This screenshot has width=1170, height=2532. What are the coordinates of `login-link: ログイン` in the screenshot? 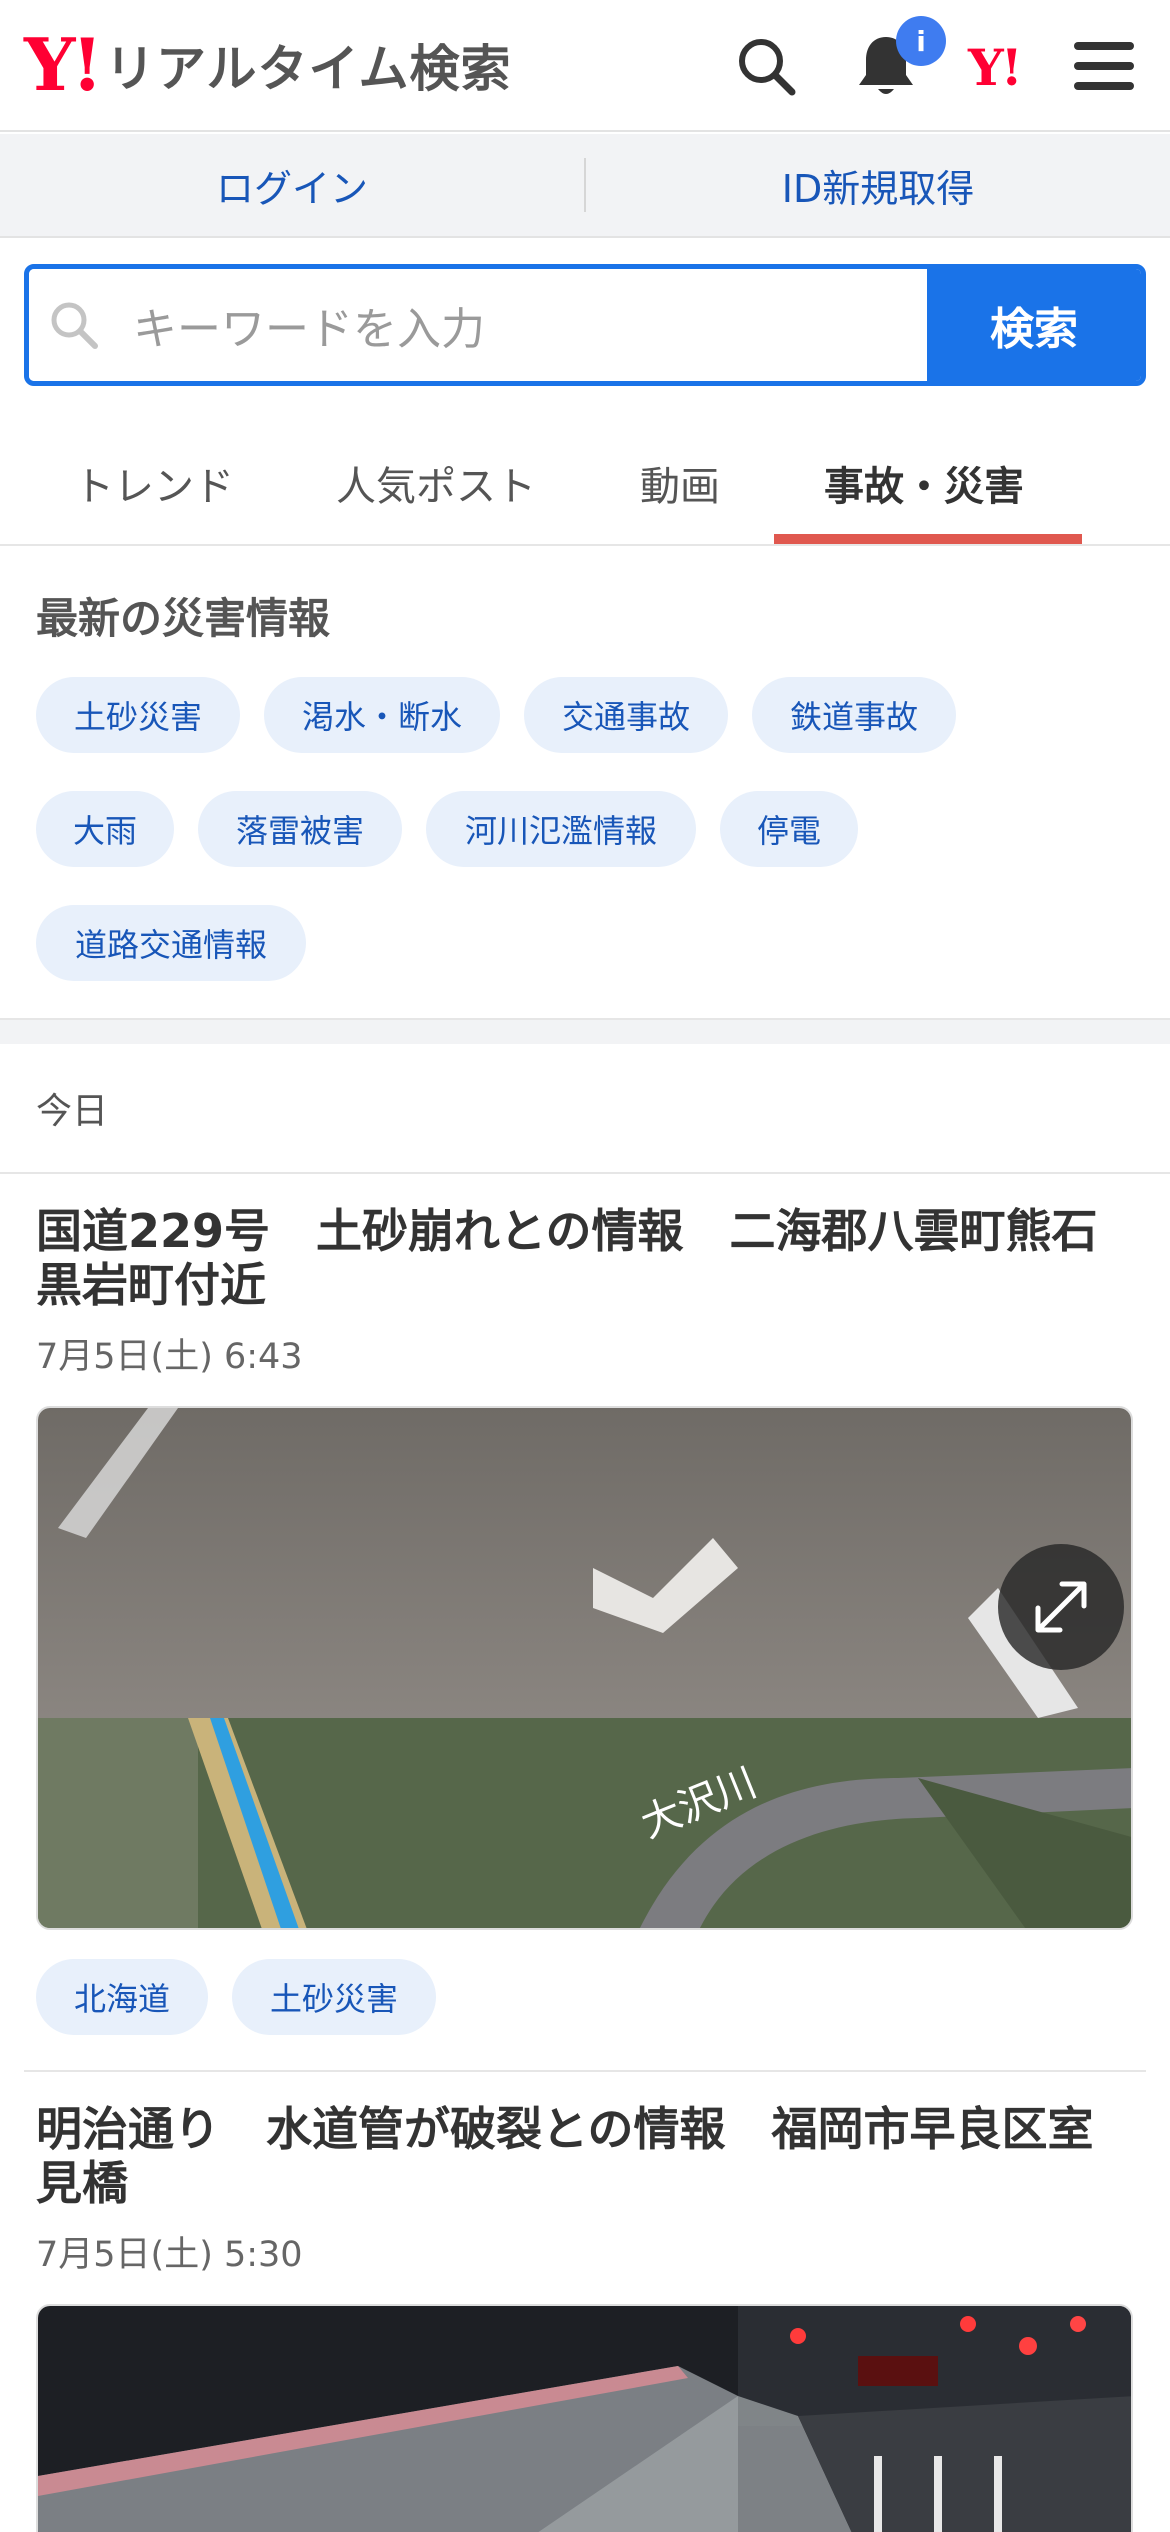 It's located at (292, 185).